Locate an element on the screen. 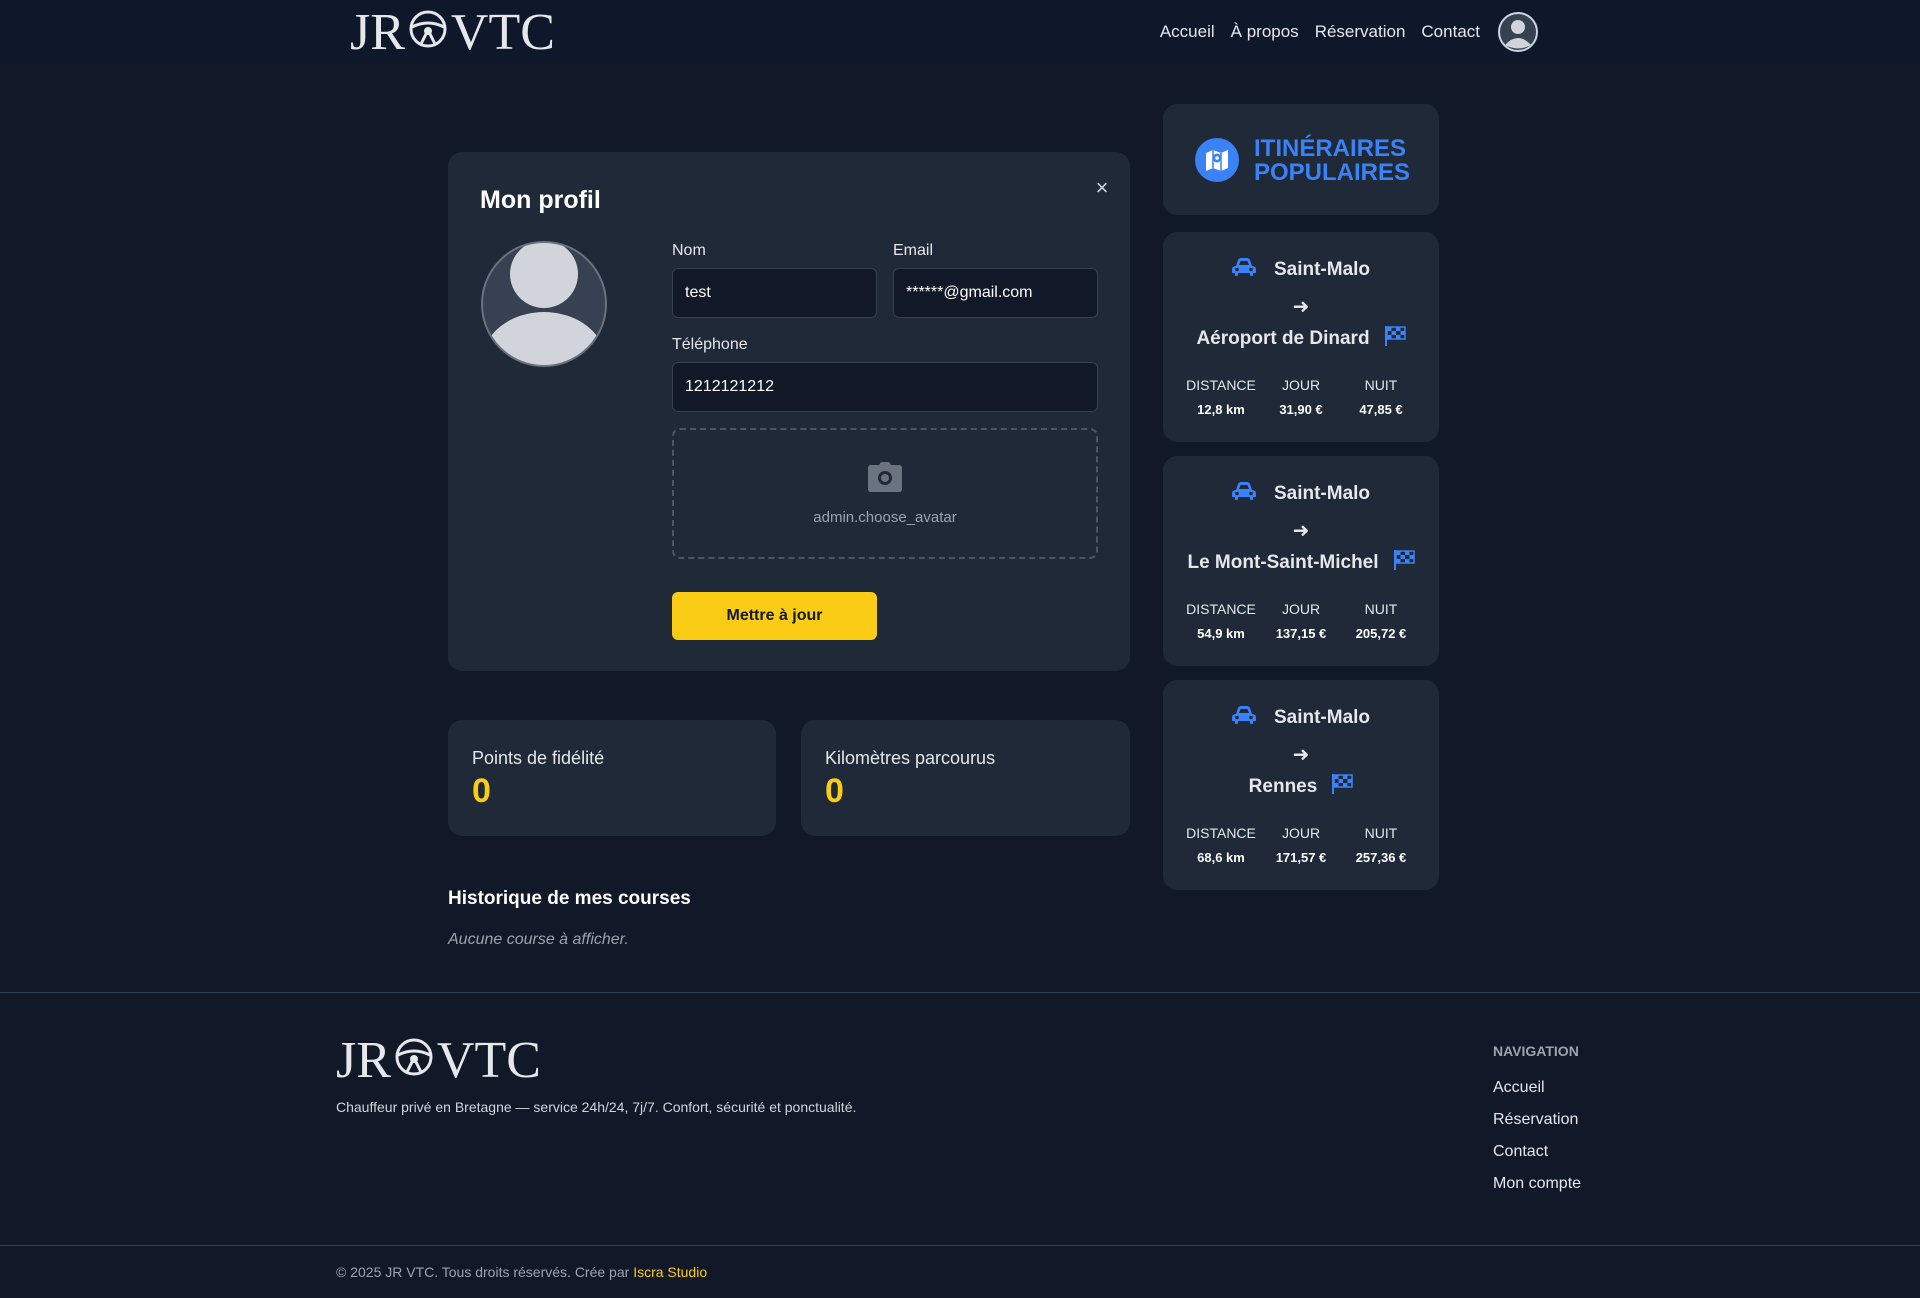 The image size is (1920, 1298). loyalty-points-value: 0 is located at coordinates (481, 791).